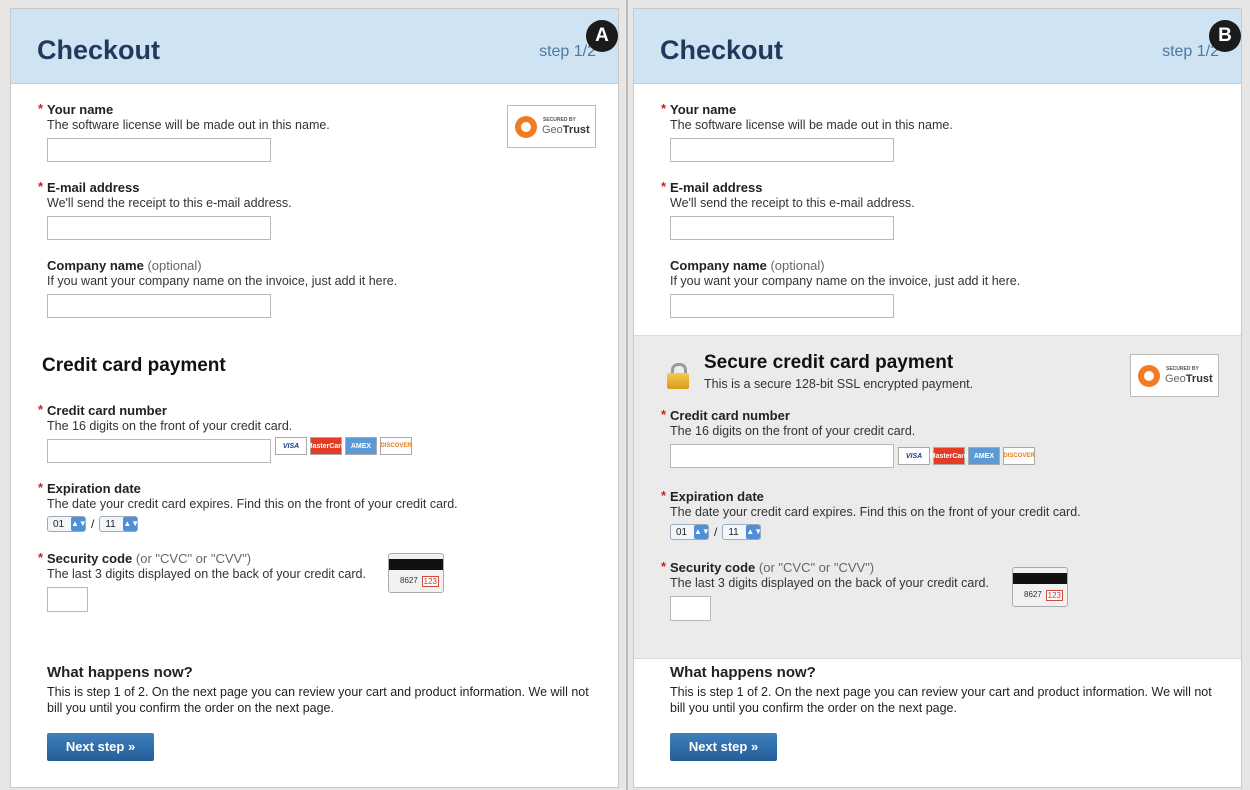 This screenshot has width=1250, height=790. Describe the element at coordinates (1225, 36) in the screenshot. I see `variant-badge: B` at that location.